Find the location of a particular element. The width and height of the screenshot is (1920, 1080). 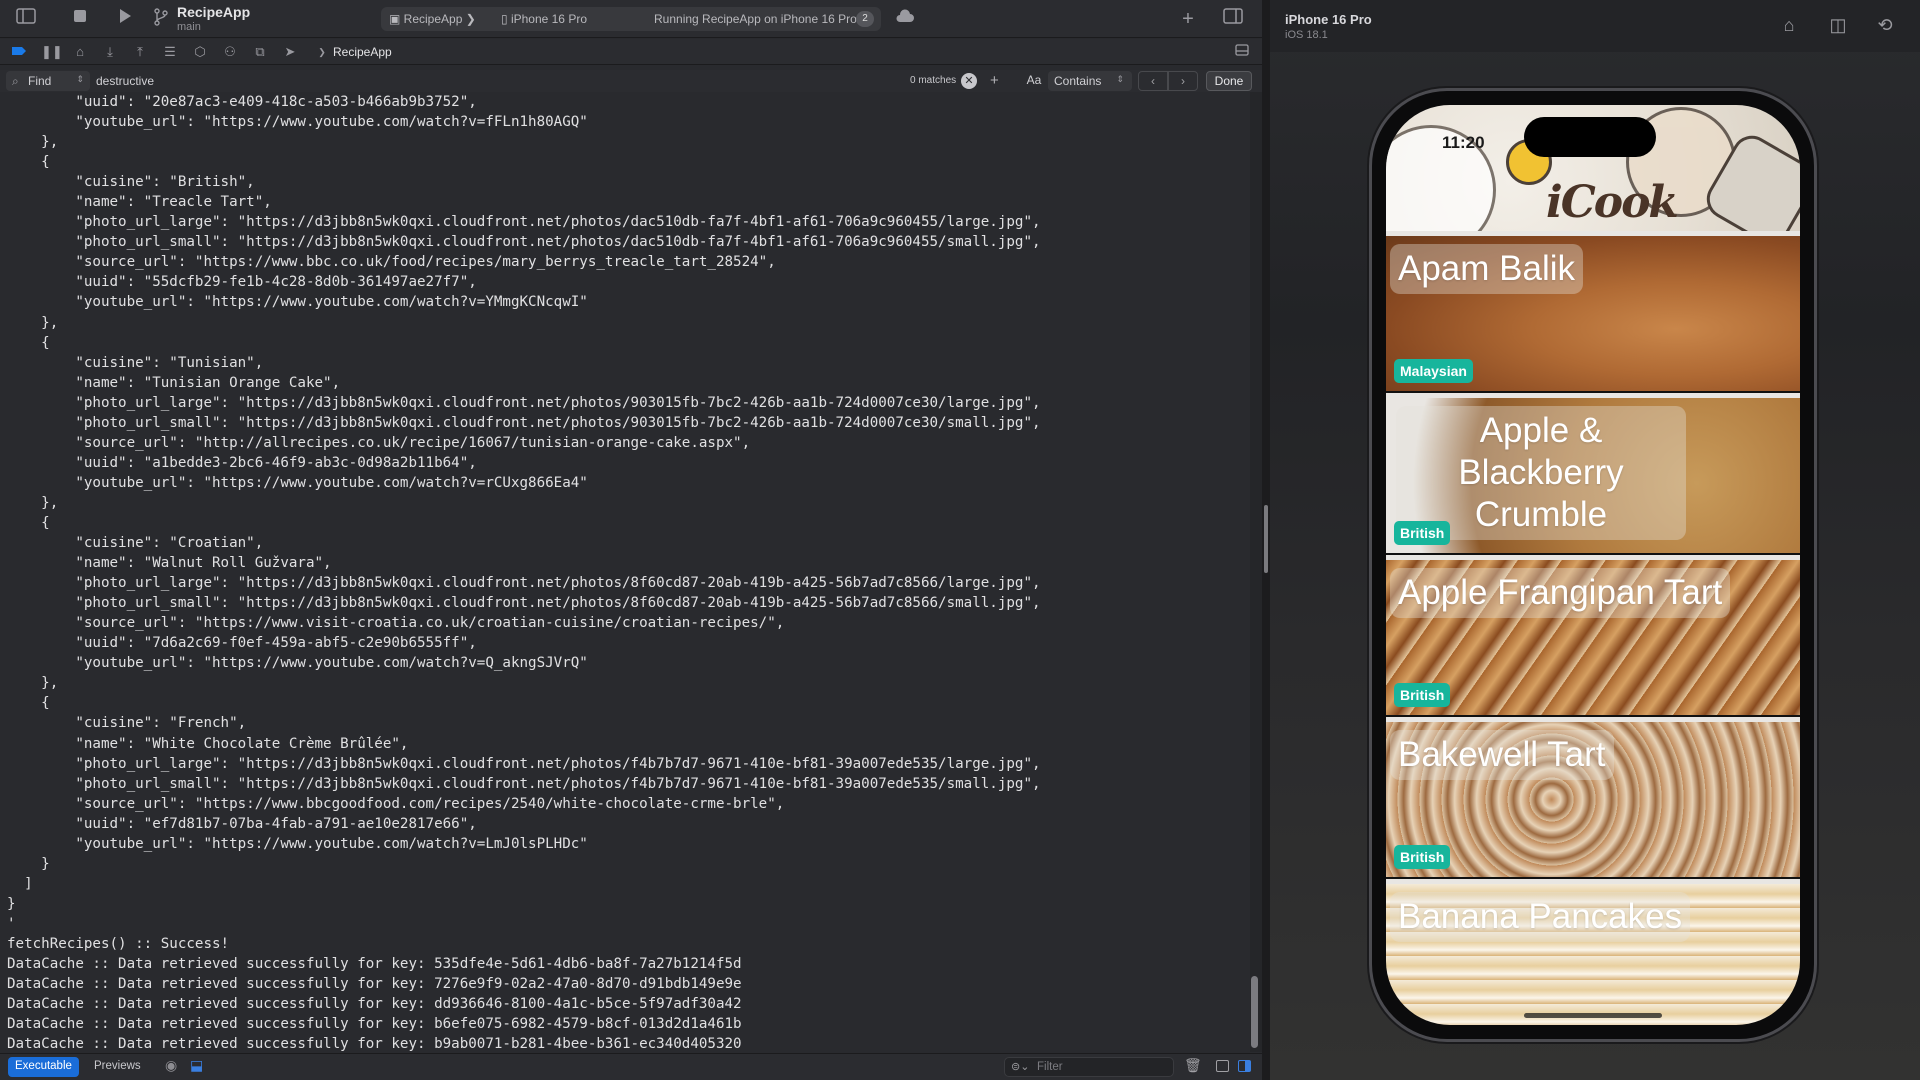

pause-icon: ❚❚ is located at coordinates (52, 52).